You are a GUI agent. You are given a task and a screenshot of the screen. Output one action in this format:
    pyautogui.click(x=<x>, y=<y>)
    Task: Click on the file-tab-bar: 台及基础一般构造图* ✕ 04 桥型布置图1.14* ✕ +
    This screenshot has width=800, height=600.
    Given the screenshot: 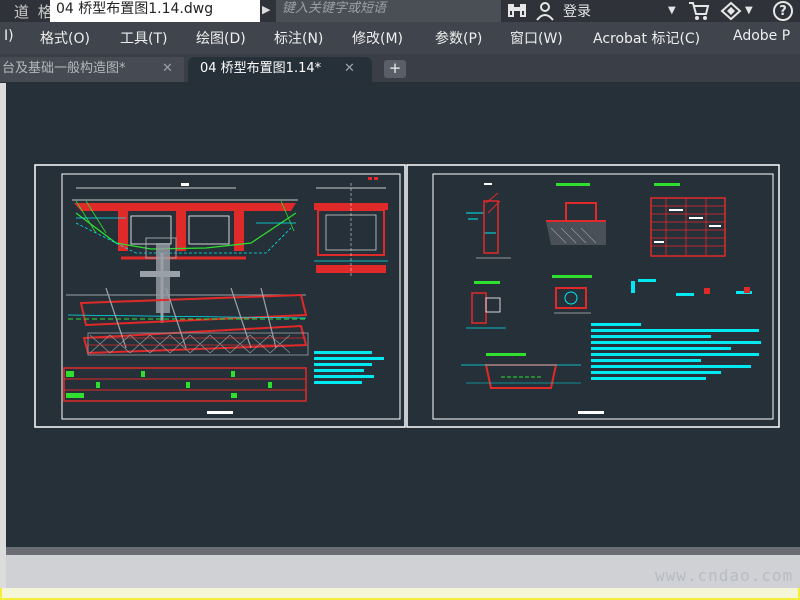 What is the action you would take?
    pyautogui.click(x=400, y=68)
    